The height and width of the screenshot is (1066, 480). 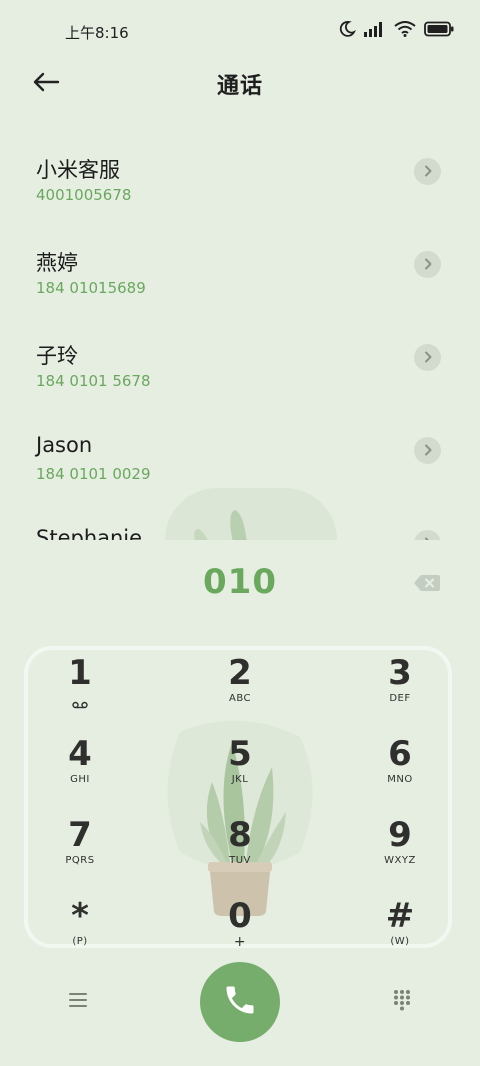 I want to click on key-digit: 8, so click(x=240, y=835).